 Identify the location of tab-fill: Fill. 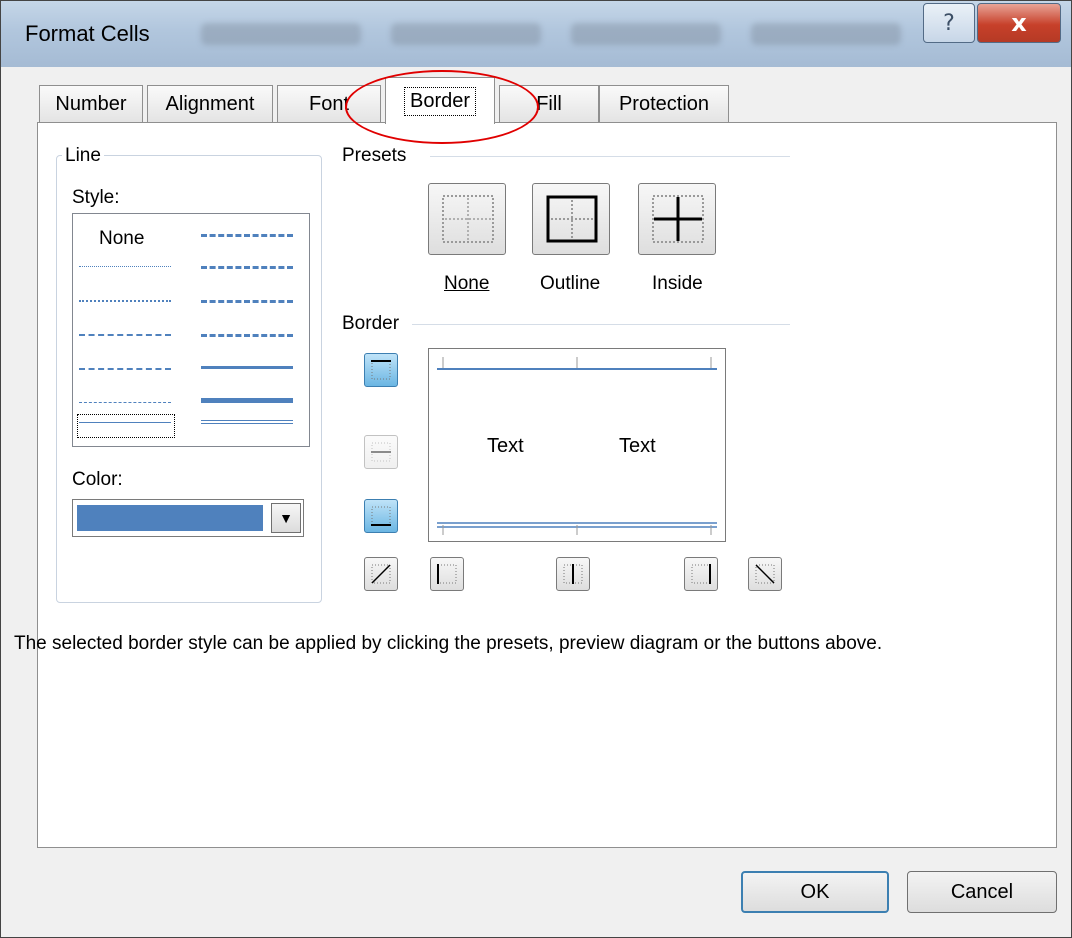
(549, 104).